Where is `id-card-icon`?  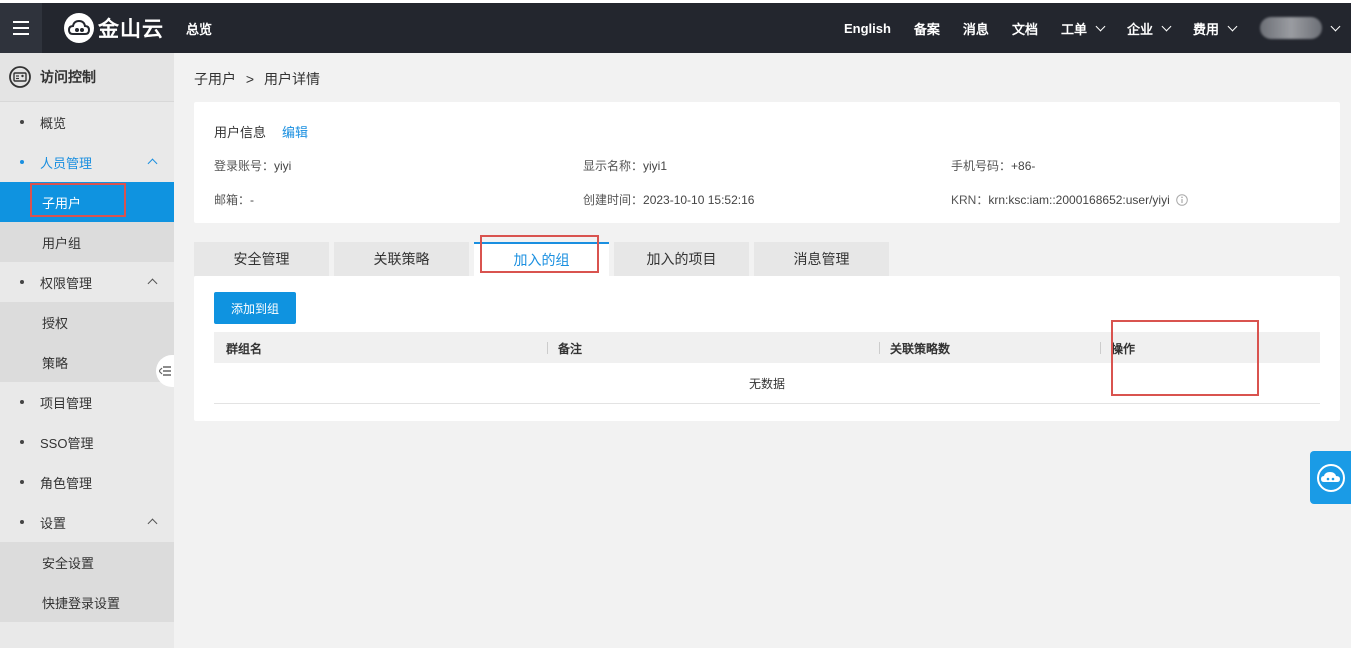
id-card-icon is located at coordinates (20, 77).